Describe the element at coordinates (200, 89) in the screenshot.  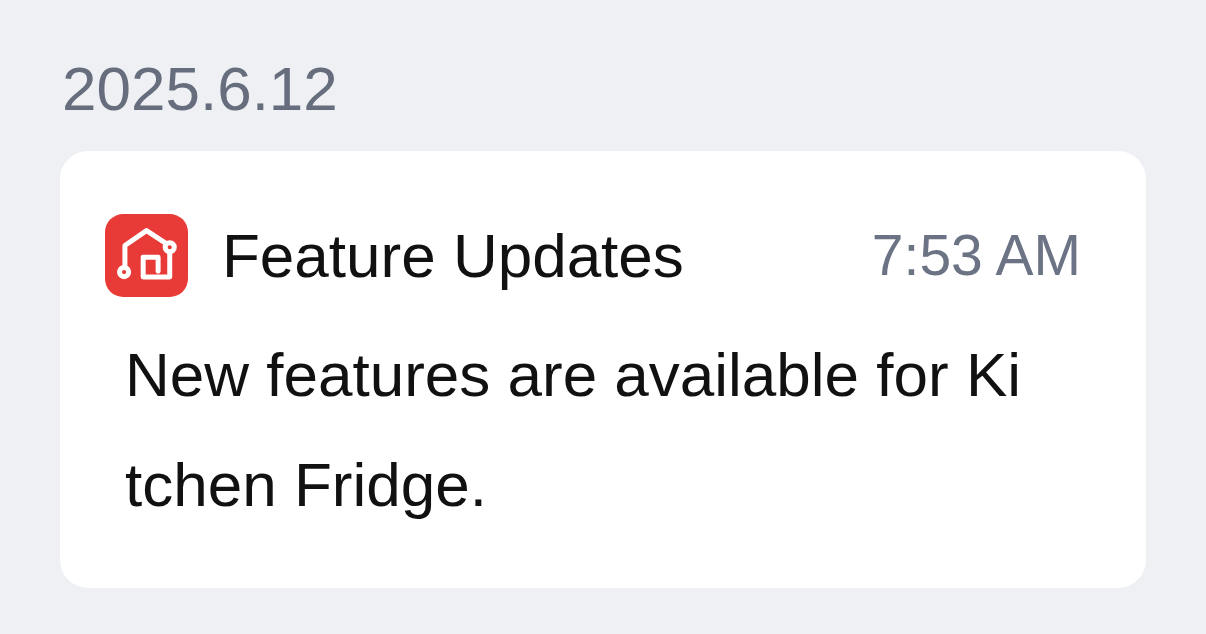
I see `date-heading: 2025.6.12` at that location.